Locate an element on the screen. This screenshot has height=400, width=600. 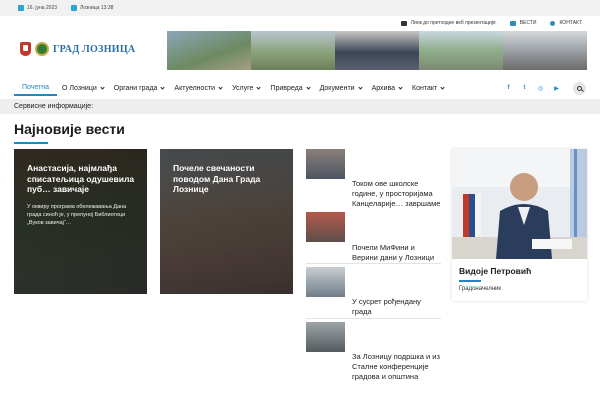
news-link: ВЕСТИ is located at coordinates (523, 23).